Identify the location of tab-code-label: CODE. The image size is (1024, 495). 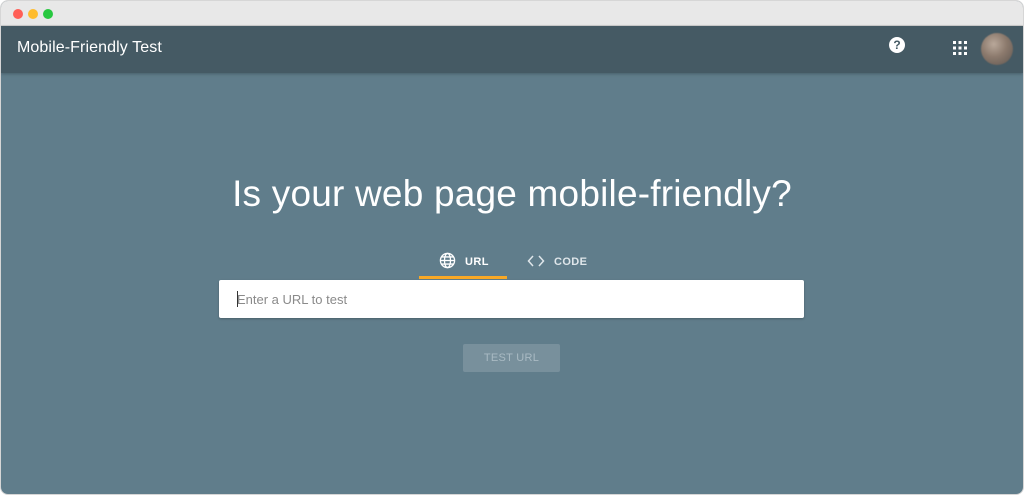
(571, 262).